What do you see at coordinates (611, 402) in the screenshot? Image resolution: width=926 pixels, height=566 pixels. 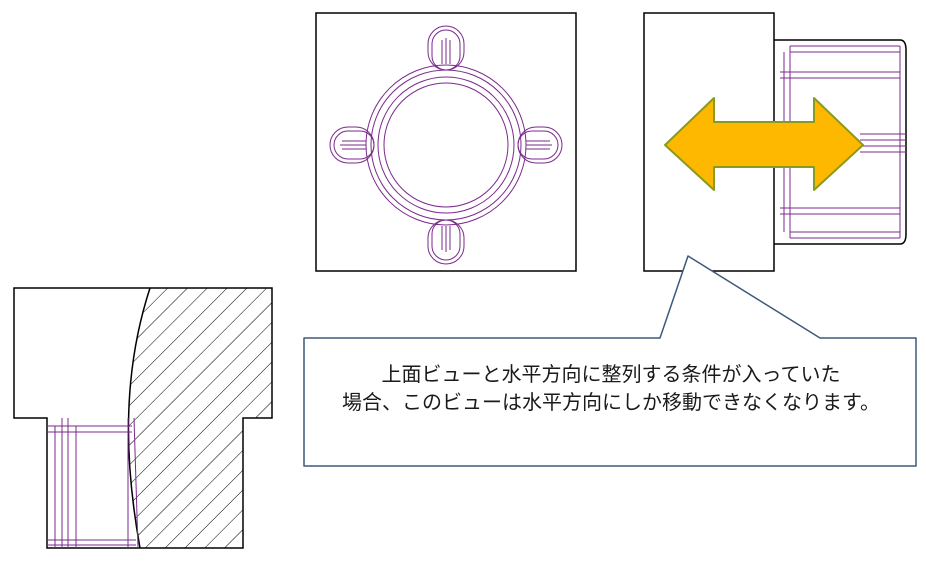 I see `callout-line-2: 場合、このビューは水平方向にしか移動できなくなります。` at bounding box center [611, 402].